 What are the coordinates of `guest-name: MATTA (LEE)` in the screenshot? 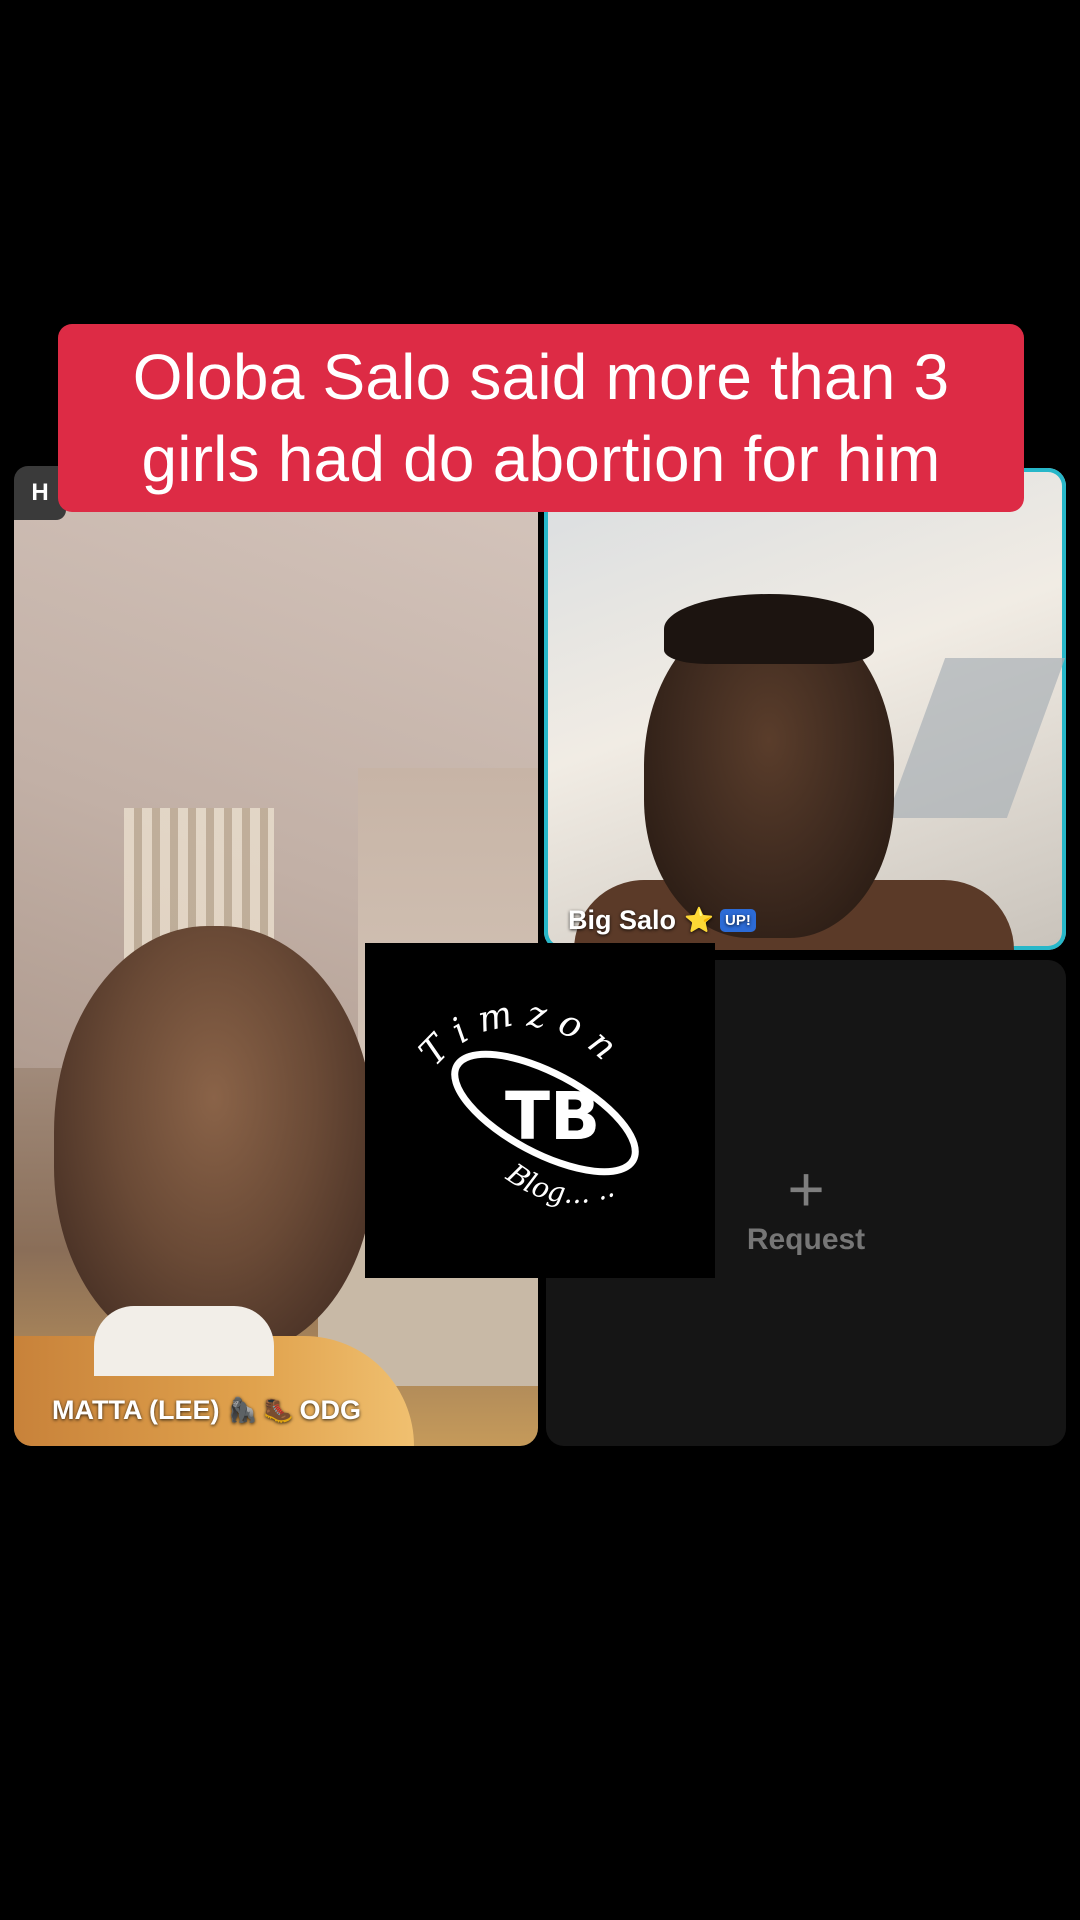 It's located at (136, 1410).